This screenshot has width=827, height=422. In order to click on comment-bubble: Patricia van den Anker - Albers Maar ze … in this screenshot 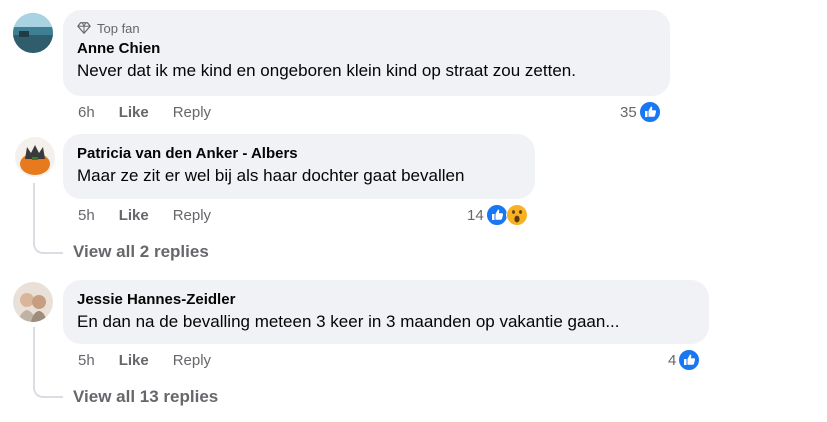, I will do `click(299, 166)`.